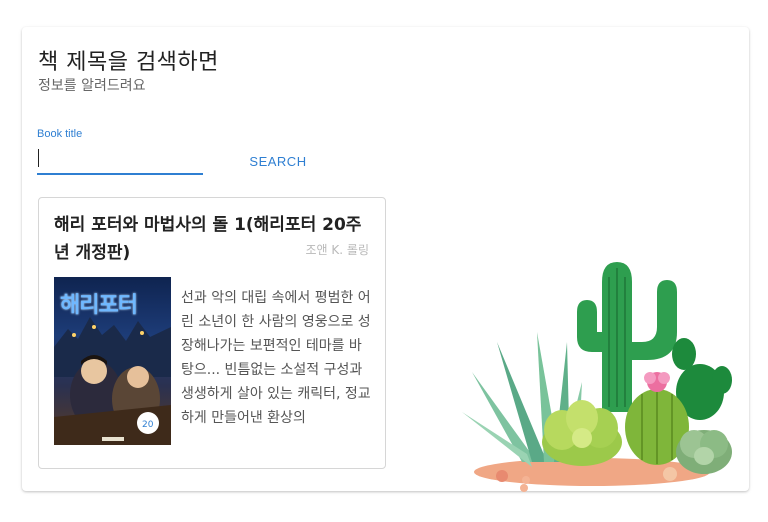 This screenshot has width=768, height=522. What do you see at coordinates (60, 134) in the screenshot?
I see `book-title-label: Book title` at bounding box center [60, 134].